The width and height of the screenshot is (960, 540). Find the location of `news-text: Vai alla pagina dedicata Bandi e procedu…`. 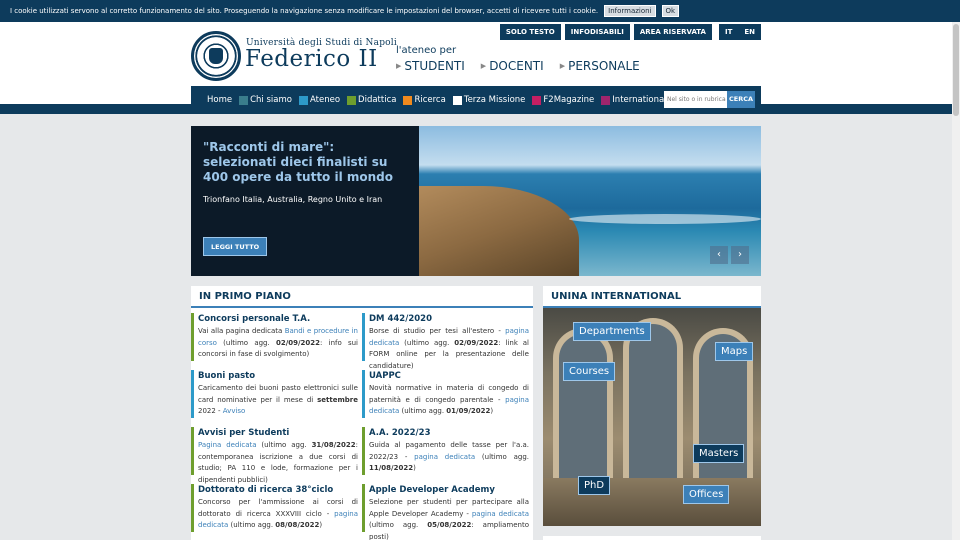

news-text: Vai alla pagina dedicata Bandi e procedu… is located at coordinates (278, 343).